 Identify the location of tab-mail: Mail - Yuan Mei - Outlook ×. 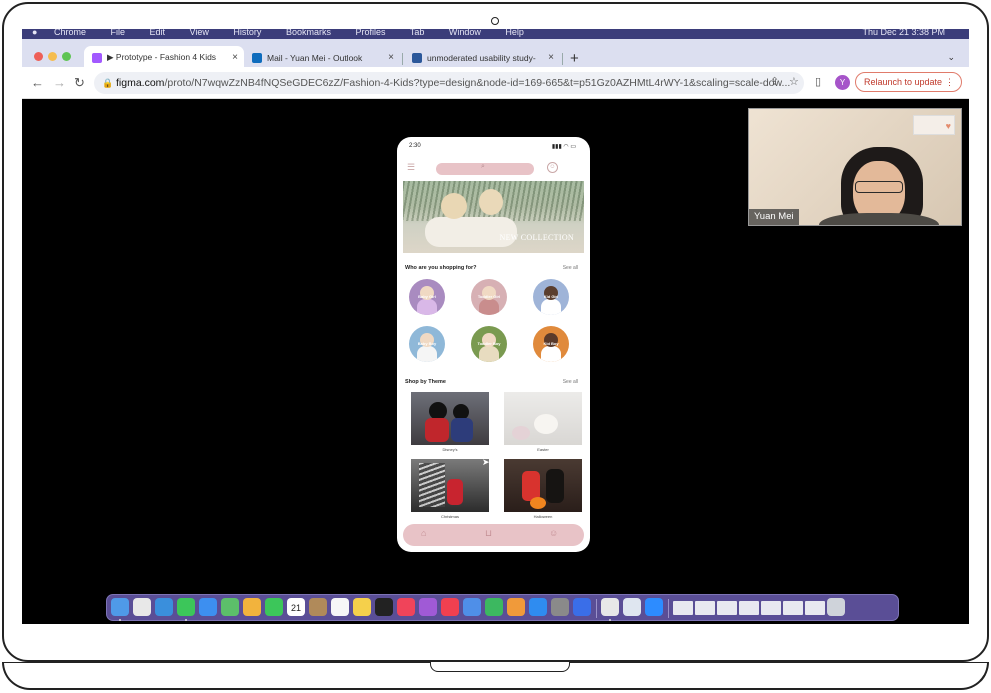
(322, 57).